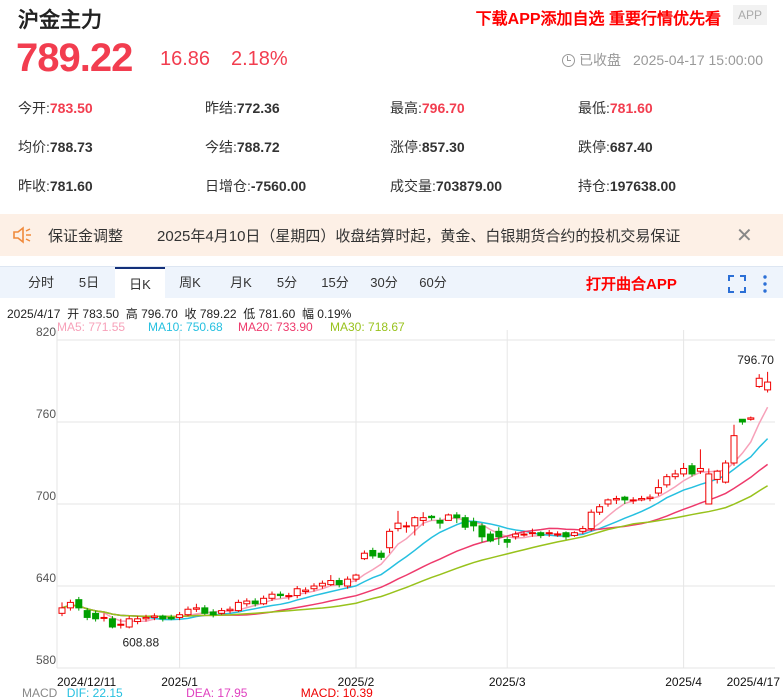 The width and height of the screenshot is (783, 700). Describe the element at coordinates (46, 414) in the screenshot. I see `y-tick-label: 760` at that location.